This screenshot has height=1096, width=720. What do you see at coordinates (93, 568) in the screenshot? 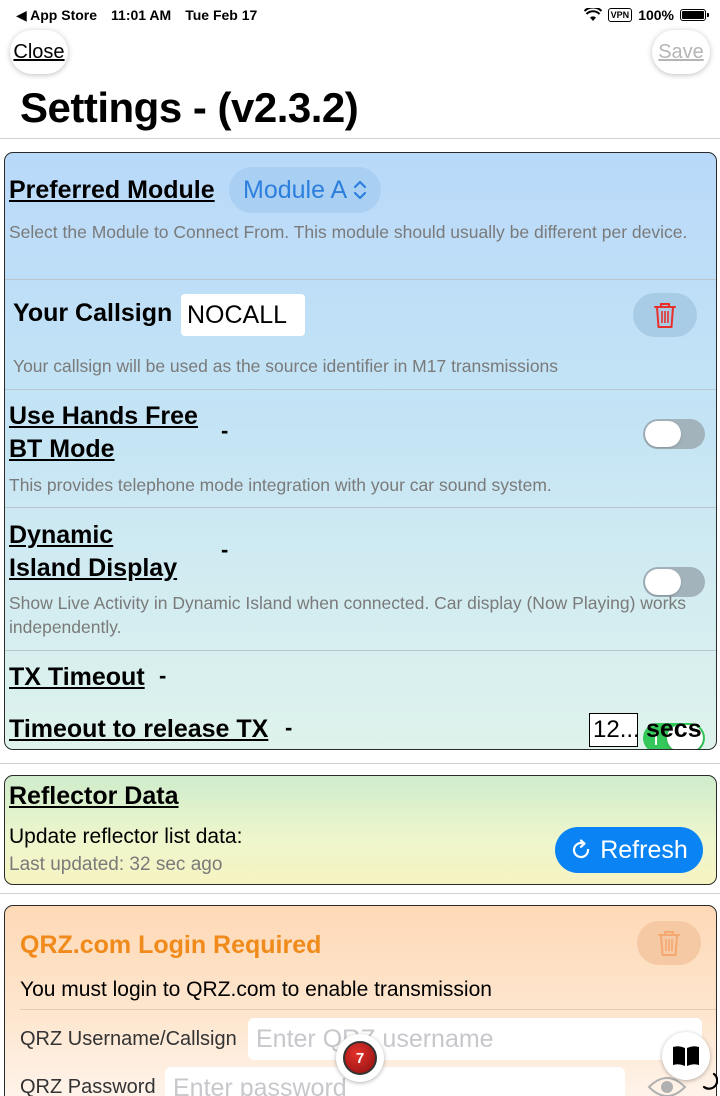
I see `dynamic-island-label-line2: Island Display` at bounding box center [93, 568].